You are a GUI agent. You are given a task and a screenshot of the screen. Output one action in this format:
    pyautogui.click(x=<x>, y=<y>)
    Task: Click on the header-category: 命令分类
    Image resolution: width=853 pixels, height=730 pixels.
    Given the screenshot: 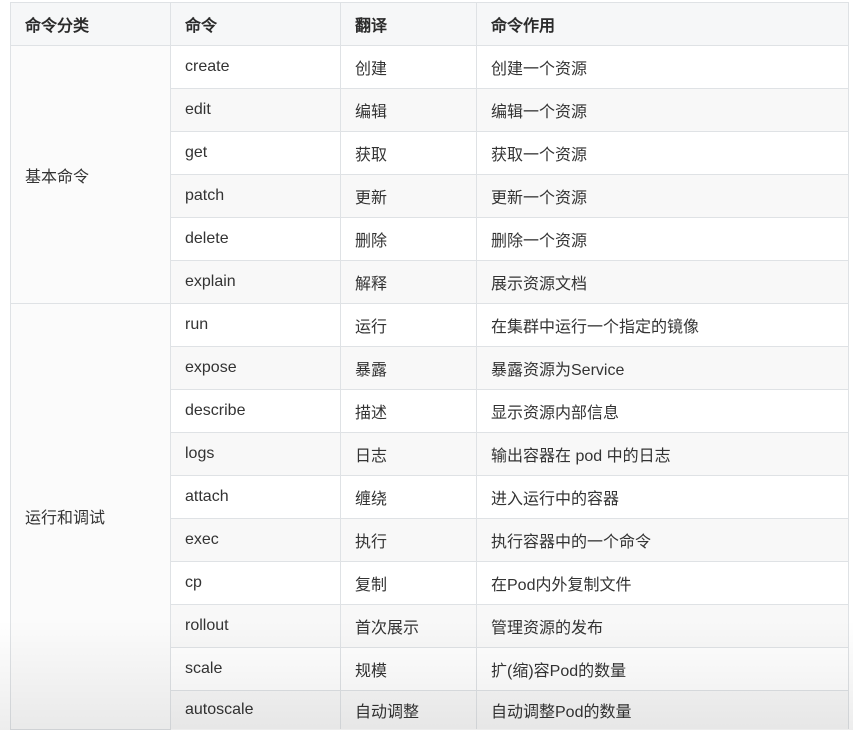 What is the action you would take?
    pyautogui.click(x=90, y=24)
    